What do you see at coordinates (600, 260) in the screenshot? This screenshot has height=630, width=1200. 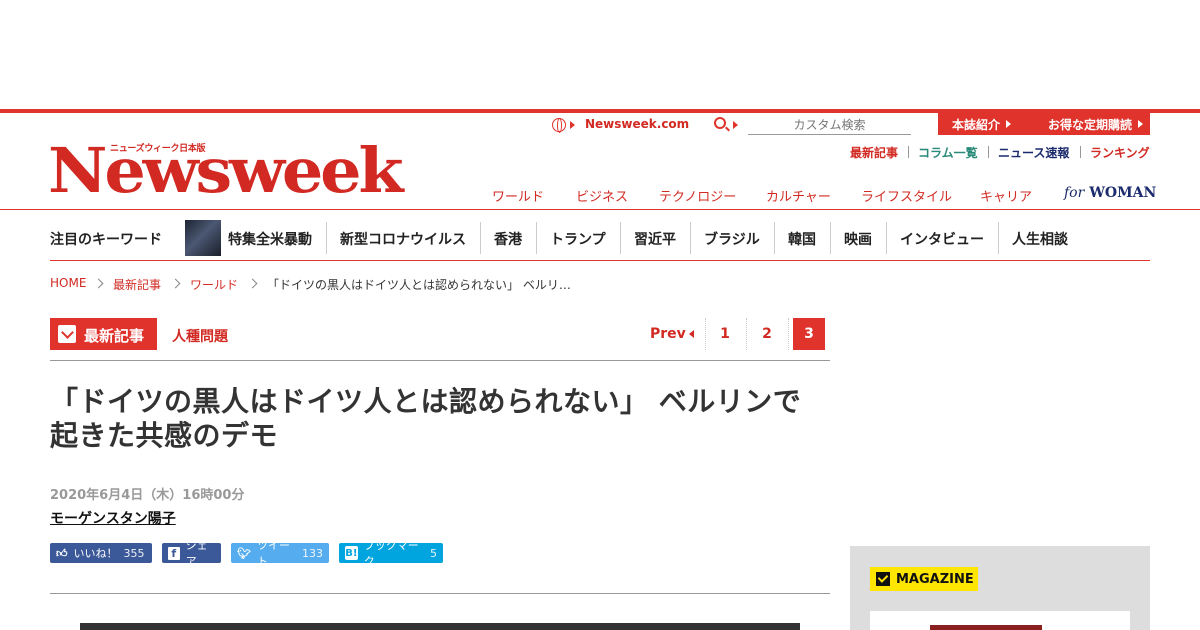 I see `keyword-bar-border` at bounding box center [600, 260].